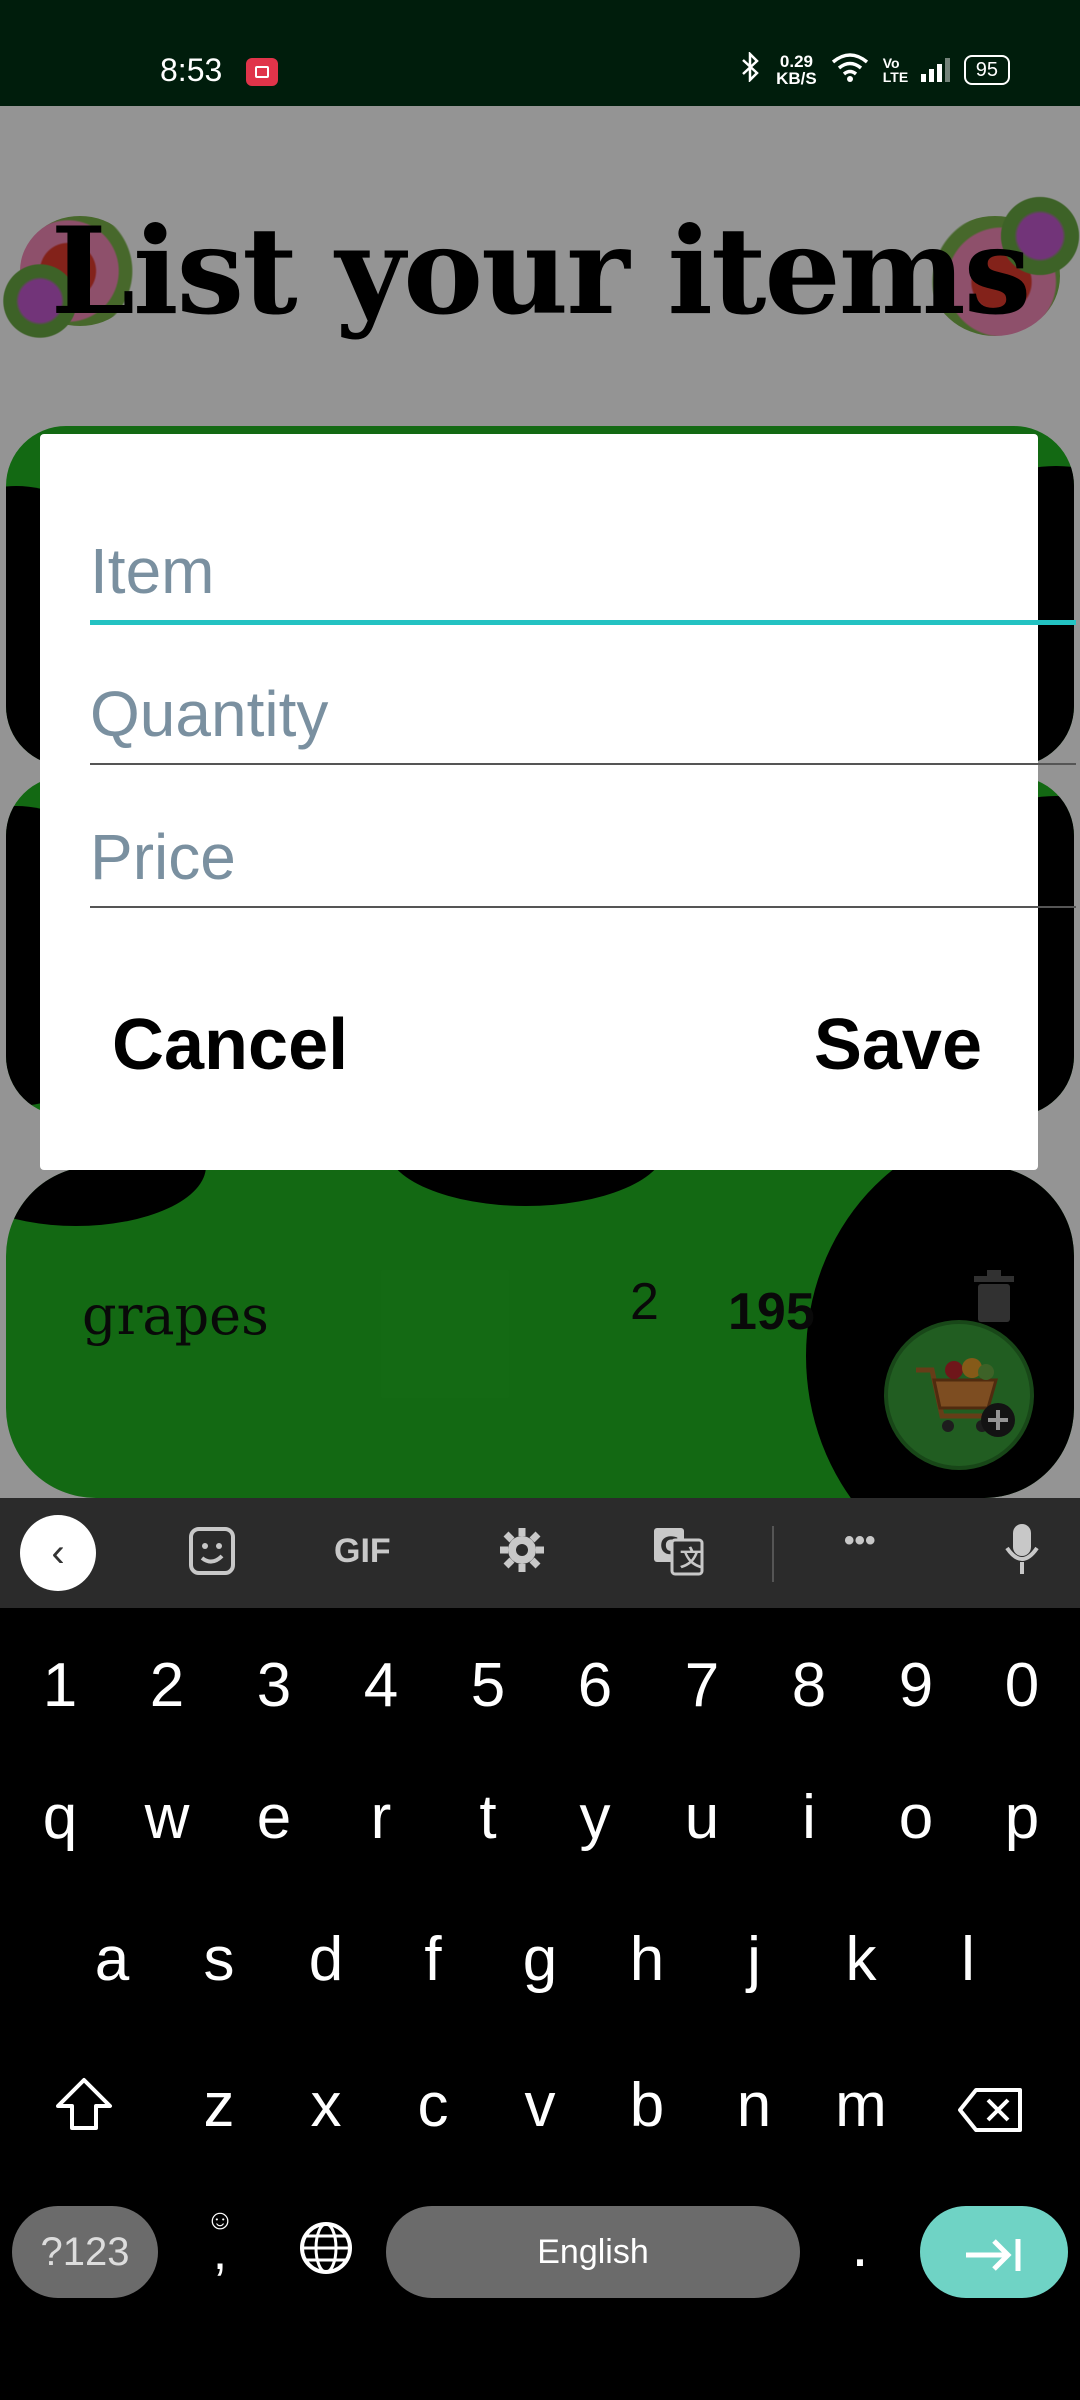  Describe the element at coordinates (540, 2105) in the screenshot. I see `key-v: v` at that location.